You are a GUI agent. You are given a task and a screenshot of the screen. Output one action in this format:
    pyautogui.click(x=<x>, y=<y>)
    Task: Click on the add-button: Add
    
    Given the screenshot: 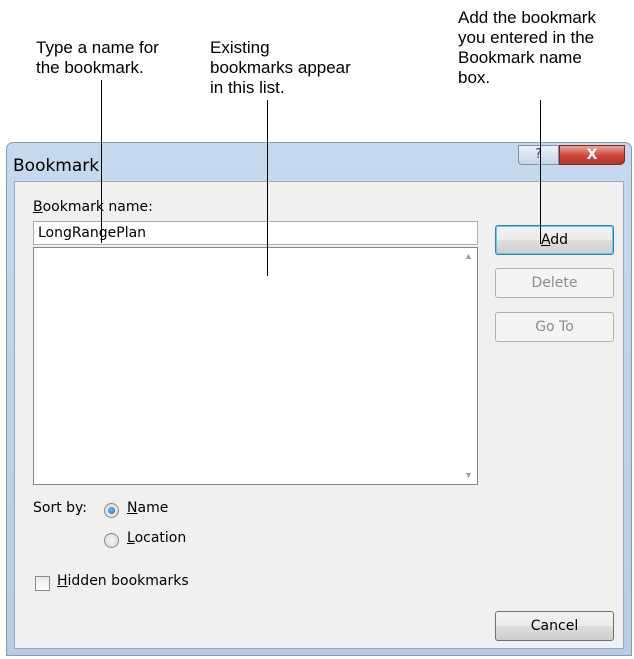 What is the action you would take?
    pyautogui.click(x=554, y=240)
    